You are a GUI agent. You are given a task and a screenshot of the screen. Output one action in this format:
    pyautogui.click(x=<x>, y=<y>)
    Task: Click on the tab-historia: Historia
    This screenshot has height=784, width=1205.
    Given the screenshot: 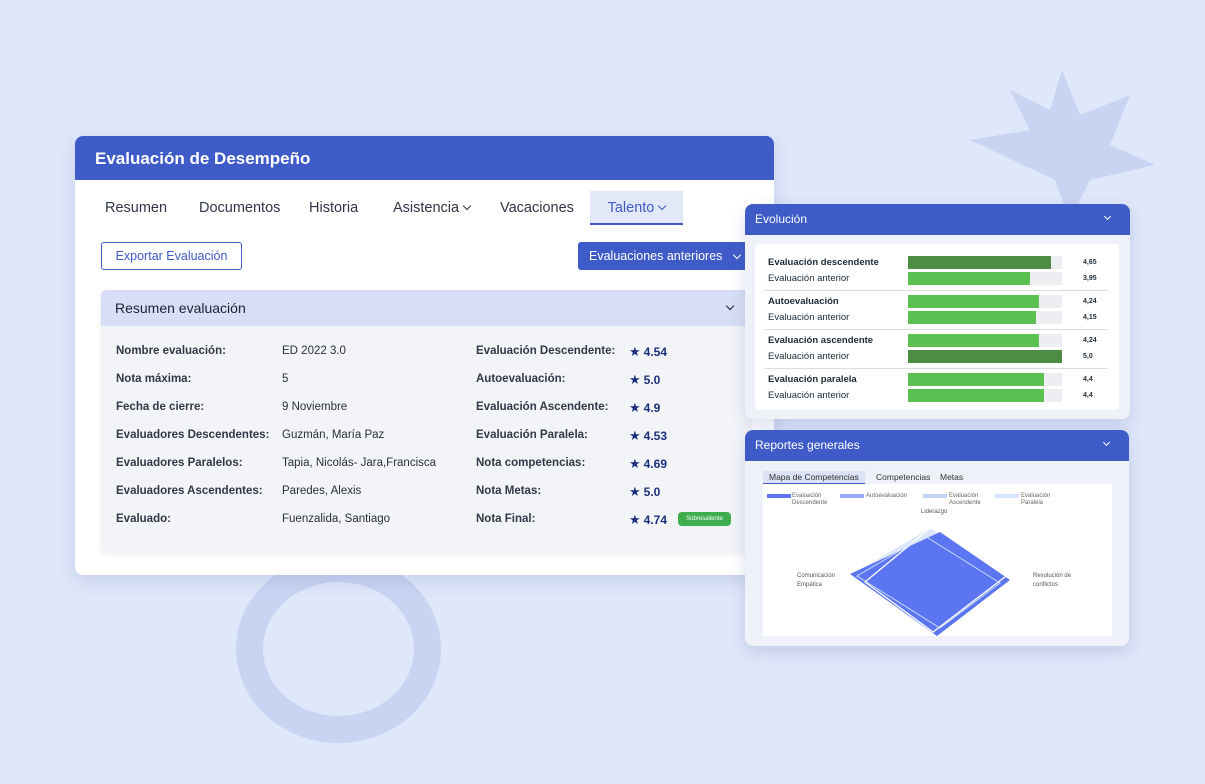 What is the action you would take?
    pyautogui.click(x=333, y=208)
    